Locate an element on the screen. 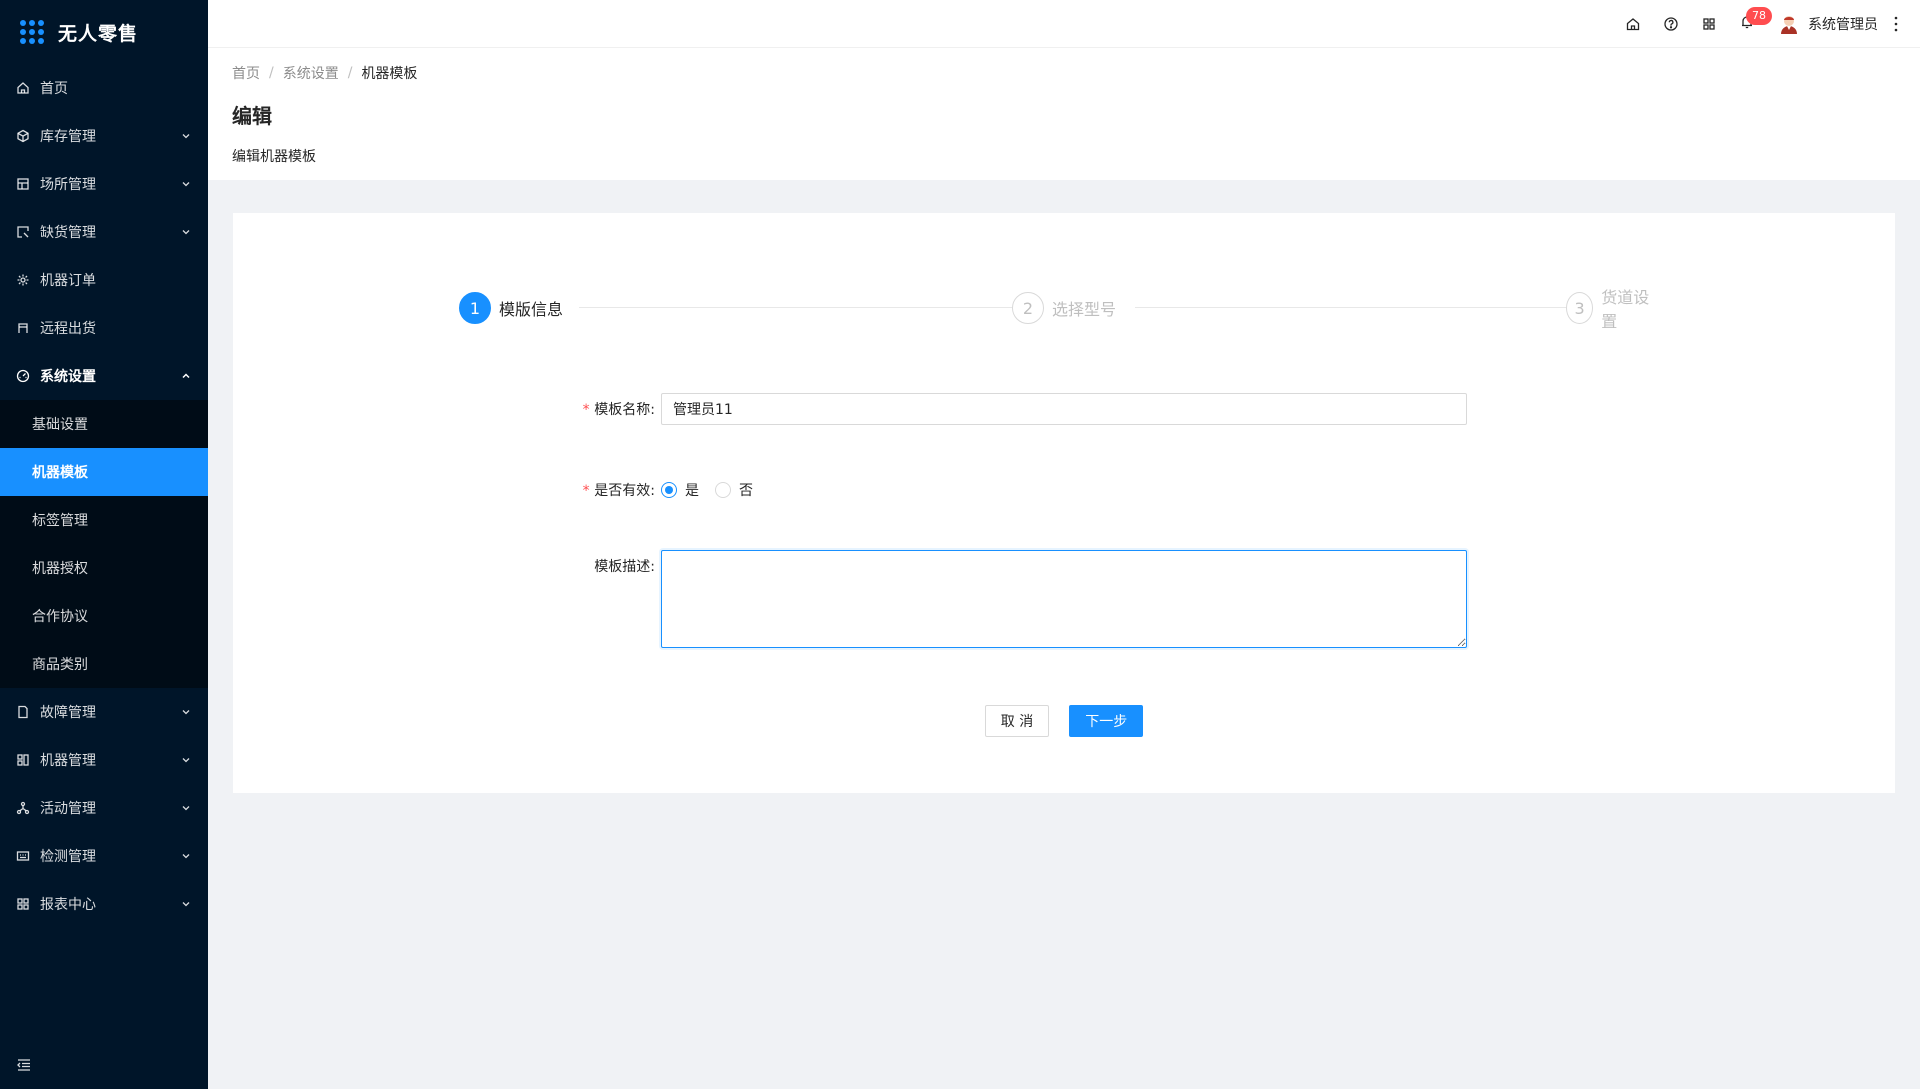  logo: 无人零售 is located at coordinates (104, 32).